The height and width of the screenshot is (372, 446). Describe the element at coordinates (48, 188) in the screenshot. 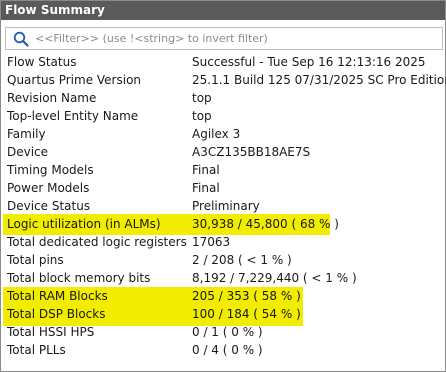

I see `row-label: Power Models` at that location.